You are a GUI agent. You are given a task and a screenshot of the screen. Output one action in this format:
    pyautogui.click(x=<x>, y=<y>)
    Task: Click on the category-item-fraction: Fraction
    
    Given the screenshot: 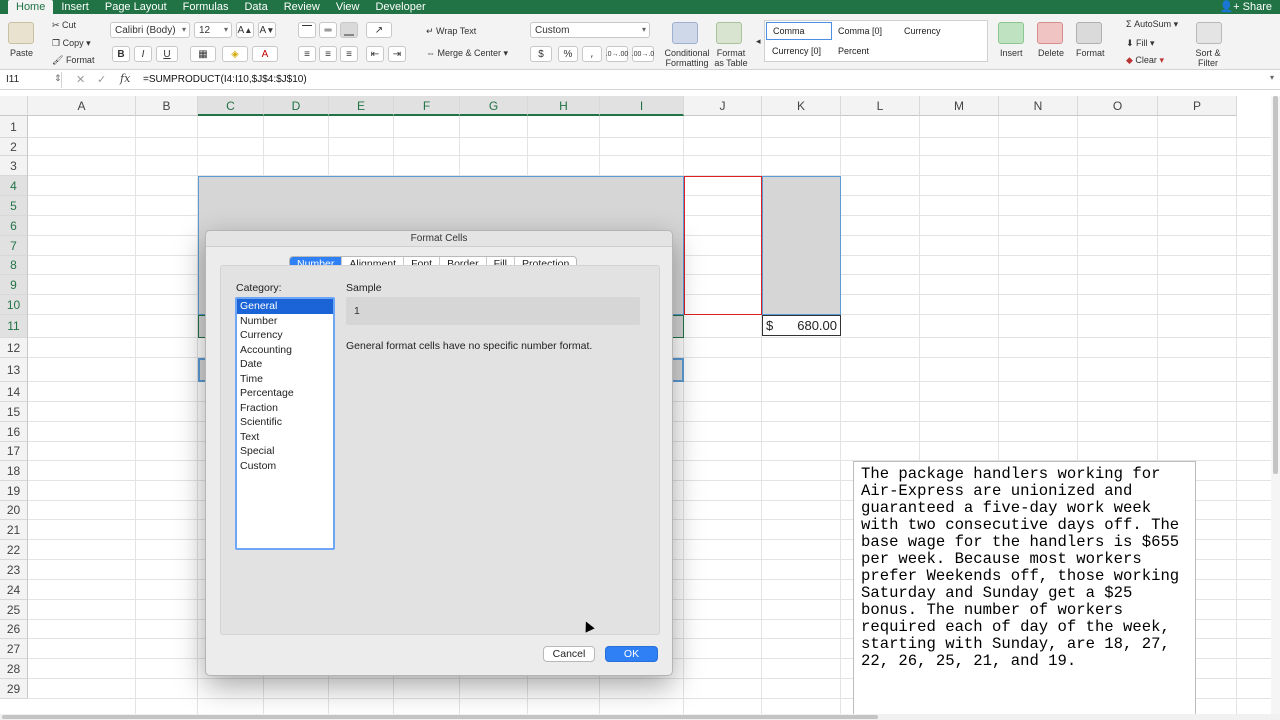 What is the action you would take?
    pyautogui.click(x=285, y=408)
    